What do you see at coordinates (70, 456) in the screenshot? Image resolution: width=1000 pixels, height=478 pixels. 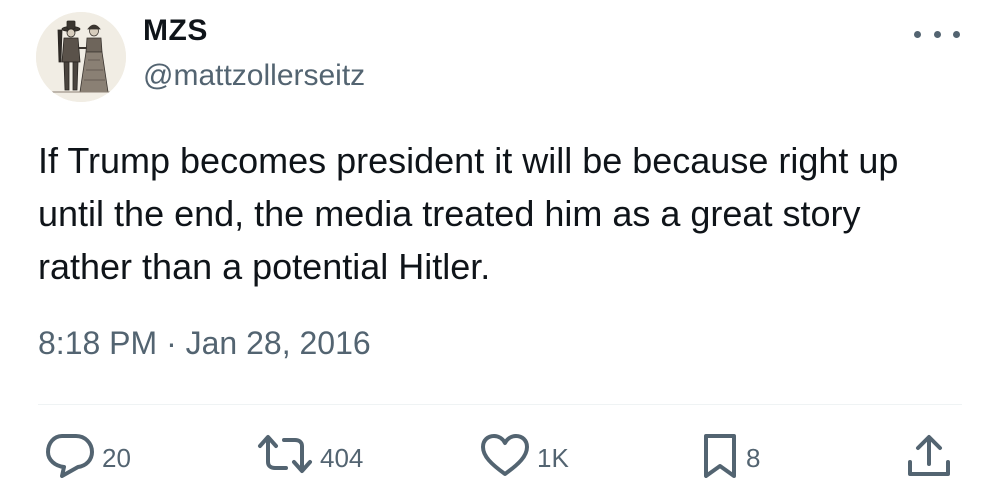 I see `reply-icon` at bounding box center [70, 456].